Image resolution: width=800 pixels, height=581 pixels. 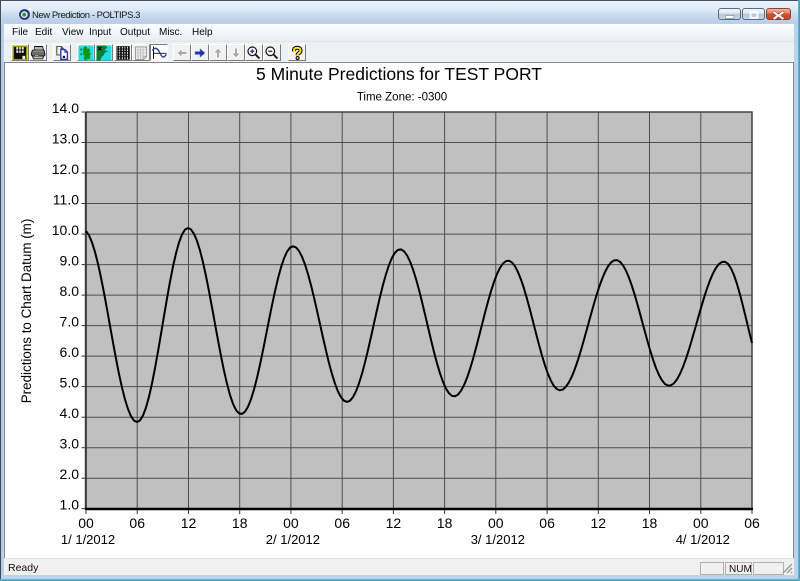 I want to click on svg-text: 9.0, so click(x=70, y=261).